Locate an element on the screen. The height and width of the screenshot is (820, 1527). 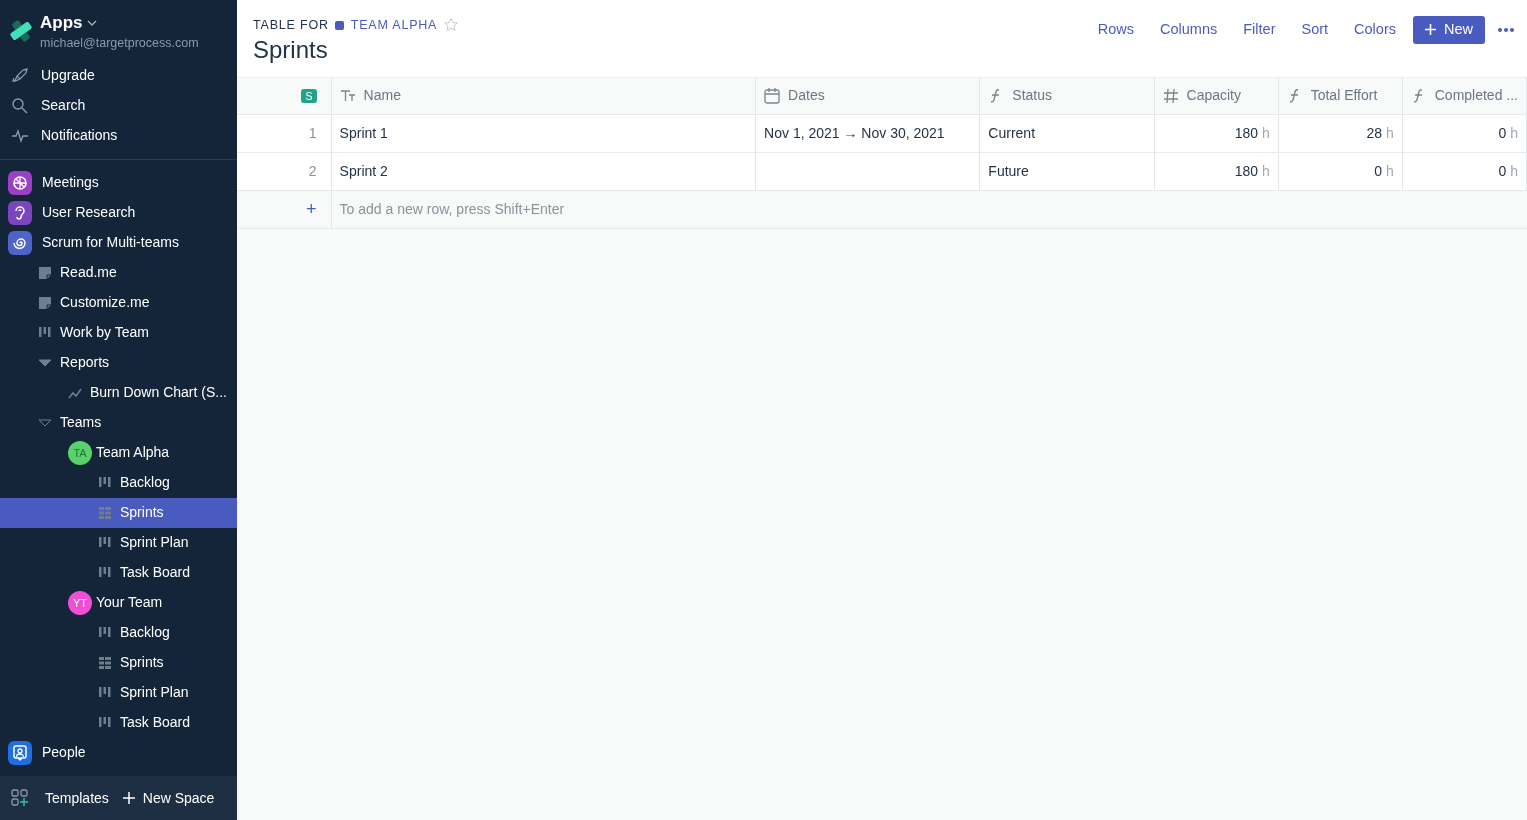
add-row-button: + is located at coordinates (311, 208).